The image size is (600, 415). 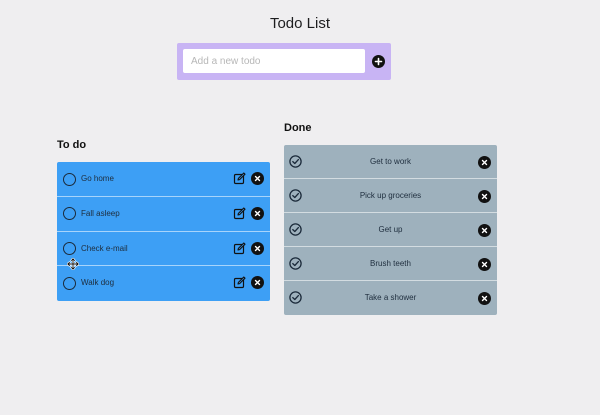 I want to click on new-todo-input, so click(x=274, y=61).